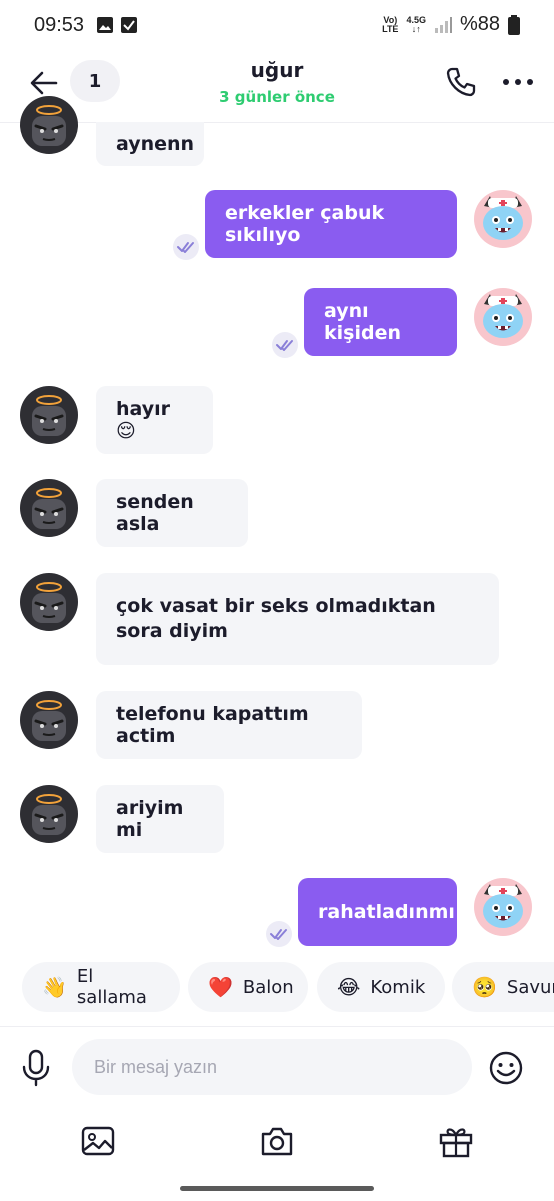  What do you see at coordinates (276, 618) in the screenshot?
I see `message-text: çok vasat bir seks olmadıktan sora diyim` at bounding box center [276, 618].